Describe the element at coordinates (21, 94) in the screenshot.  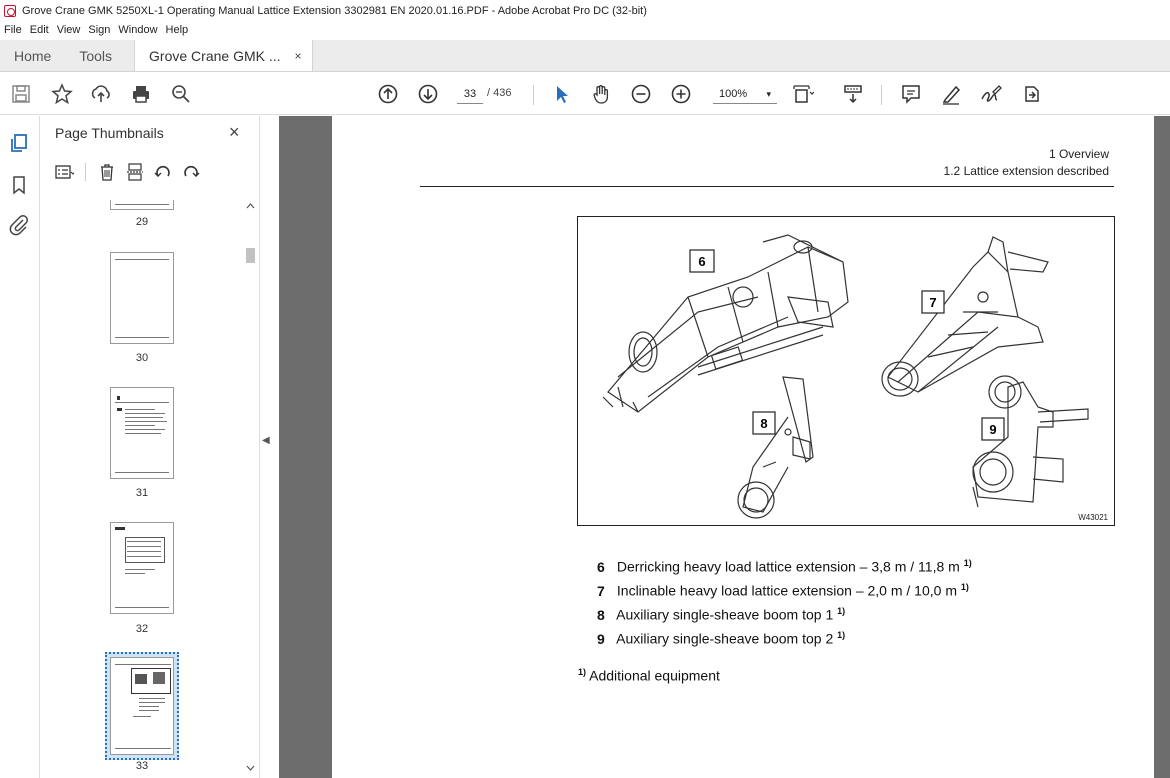
I see `save-icon` at that location.